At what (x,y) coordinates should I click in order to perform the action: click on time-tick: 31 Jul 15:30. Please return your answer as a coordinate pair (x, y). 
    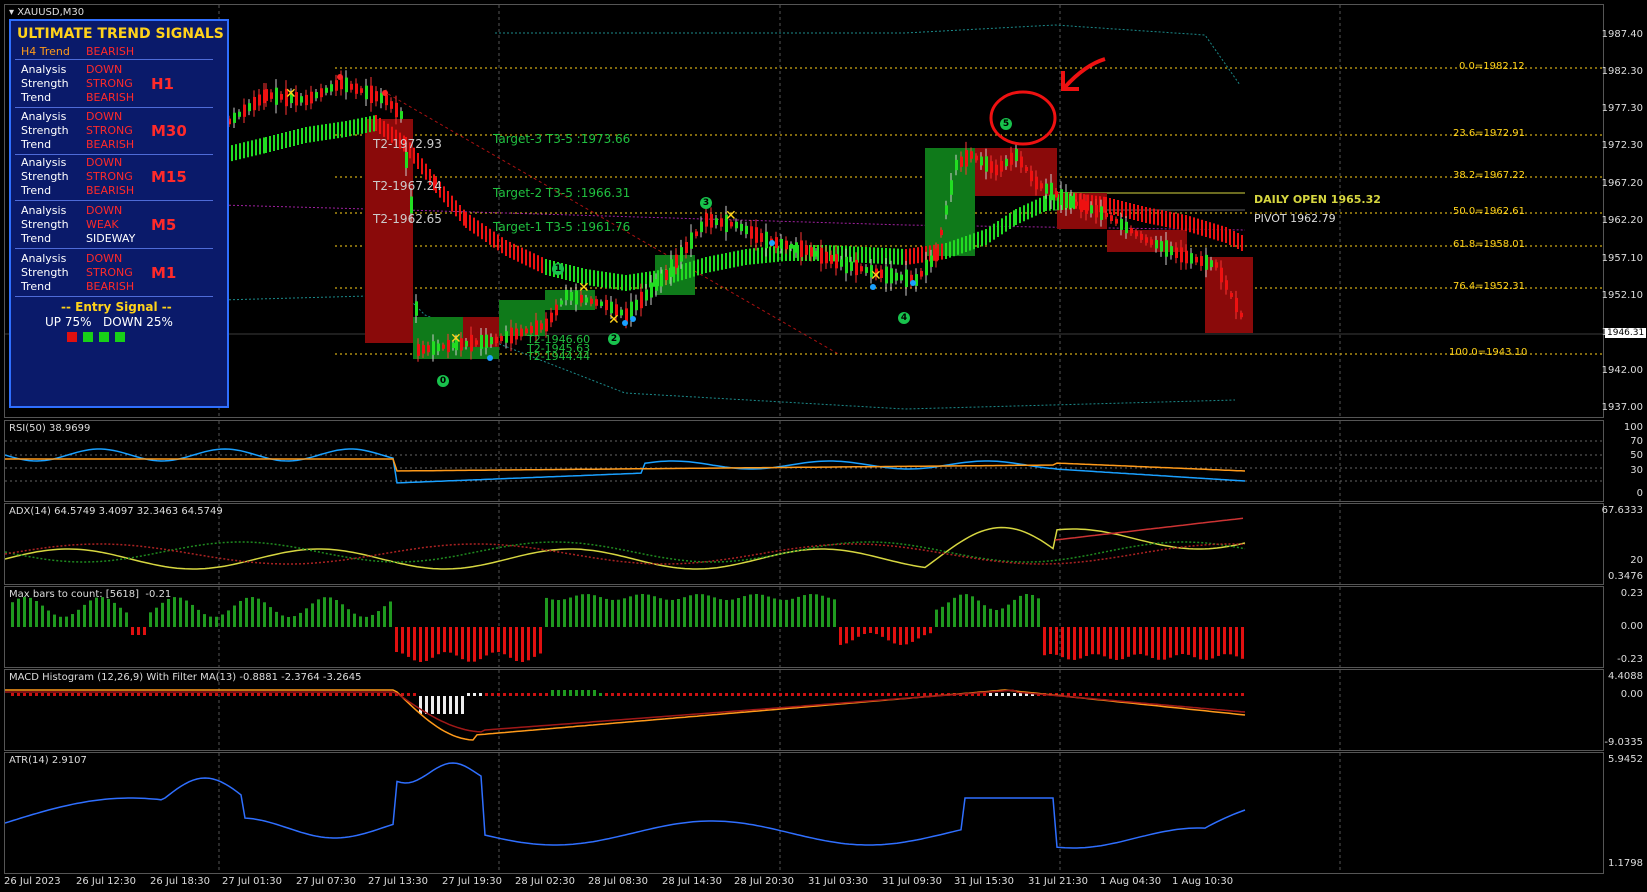
    Looking at the image, I should click on (984, 881).